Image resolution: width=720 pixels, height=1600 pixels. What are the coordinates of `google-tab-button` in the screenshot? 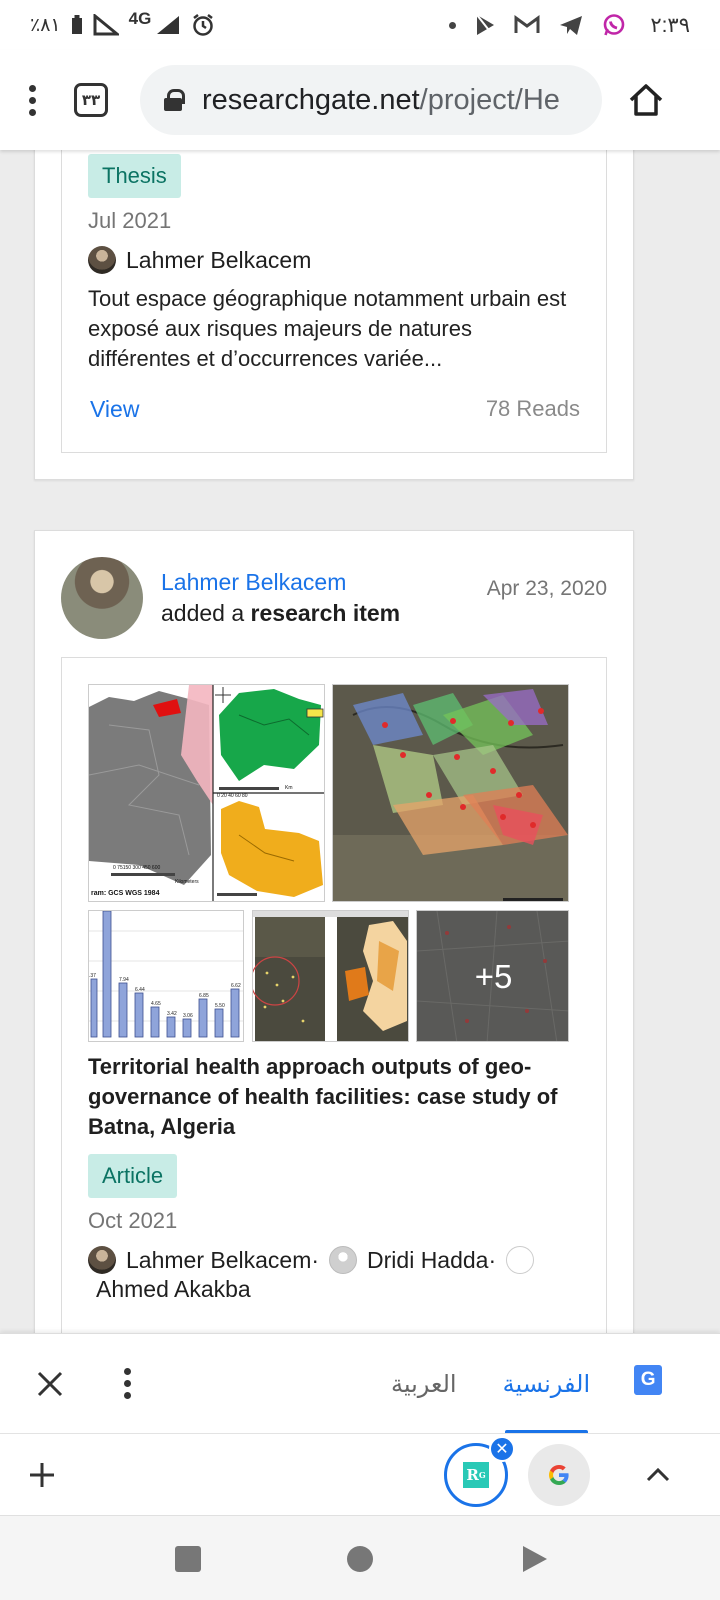 It's located at (559, 1474).